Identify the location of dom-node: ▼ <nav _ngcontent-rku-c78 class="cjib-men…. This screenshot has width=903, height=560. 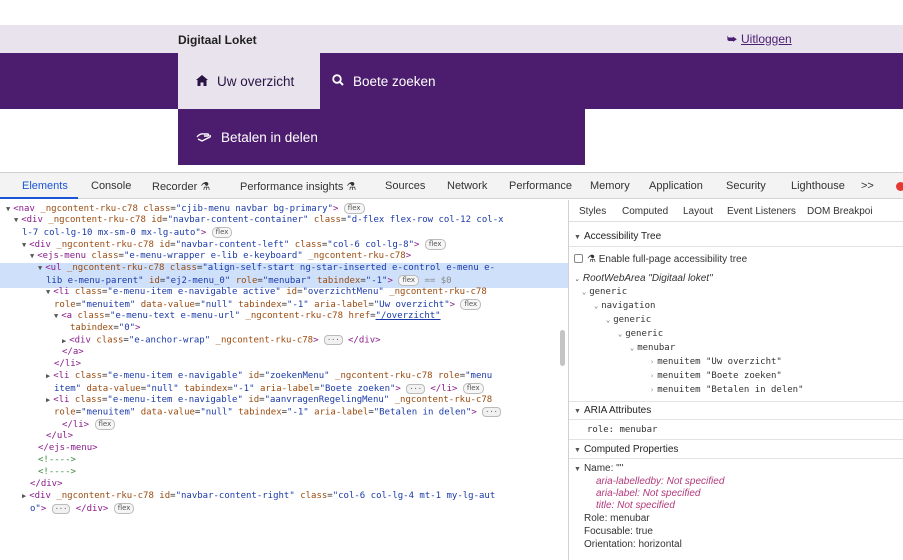
(287, 209).